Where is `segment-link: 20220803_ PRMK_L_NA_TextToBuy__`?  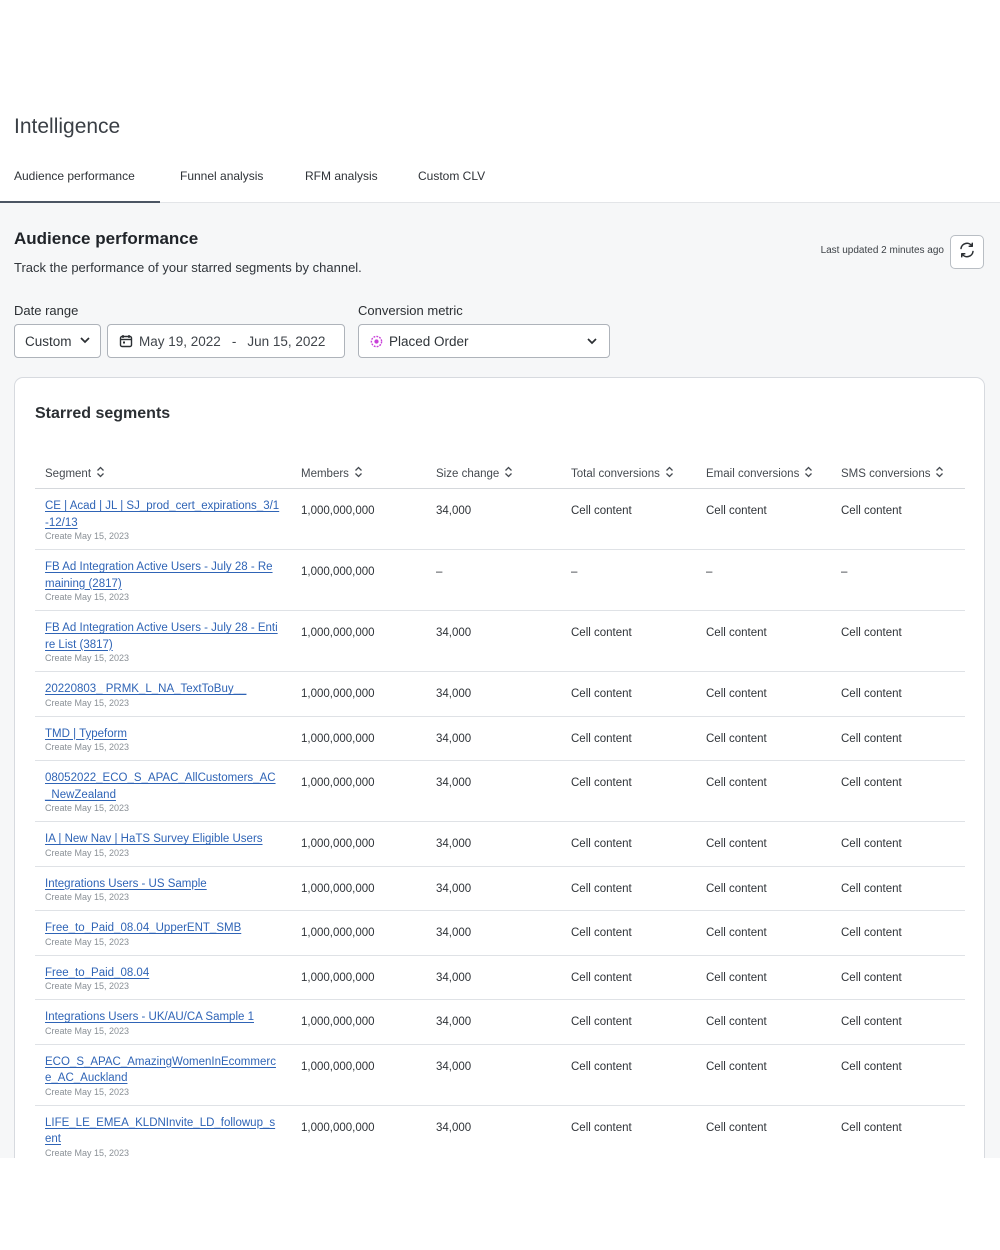 segment-link: 20220803_ PRMK_L_NA_TextToBuy__ is located at coordinates (163, 689).